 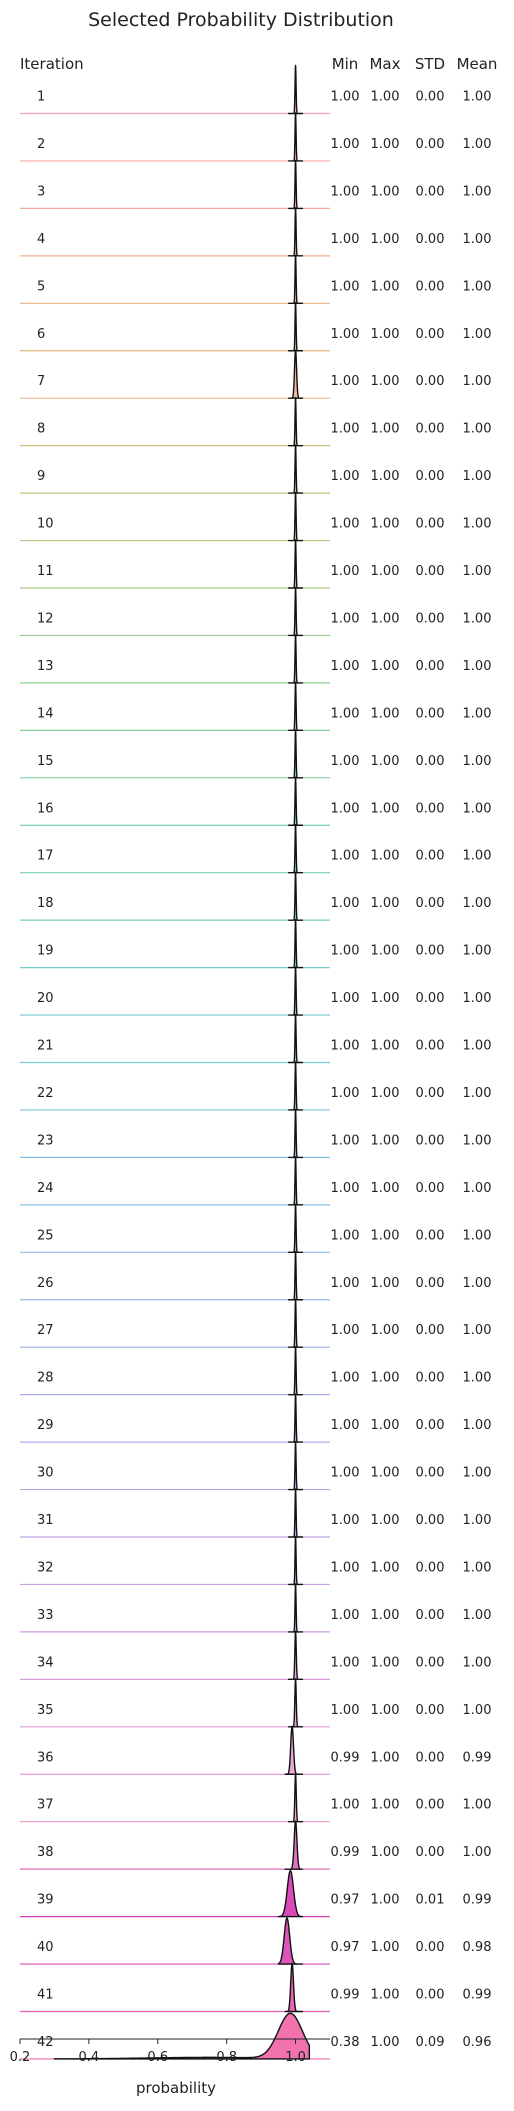 I want to click on stat-min: 0.97, so click(x=345, y=1947).